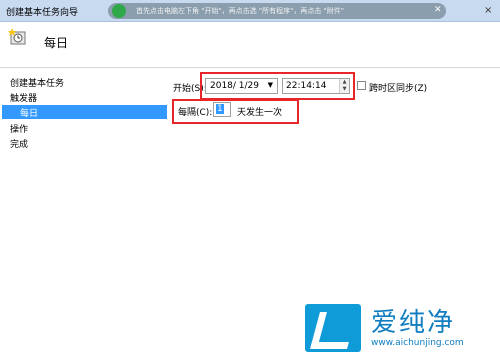 The image size is (500, 359). I want to click on task-scheduler-icon, so click(17, 36).